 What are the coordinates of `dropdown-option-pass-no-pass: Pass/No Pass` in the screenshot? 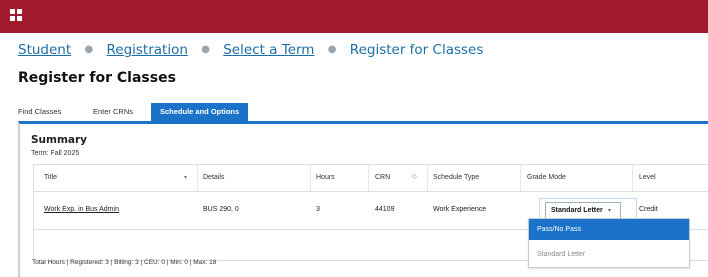 It's located at (609, 229).